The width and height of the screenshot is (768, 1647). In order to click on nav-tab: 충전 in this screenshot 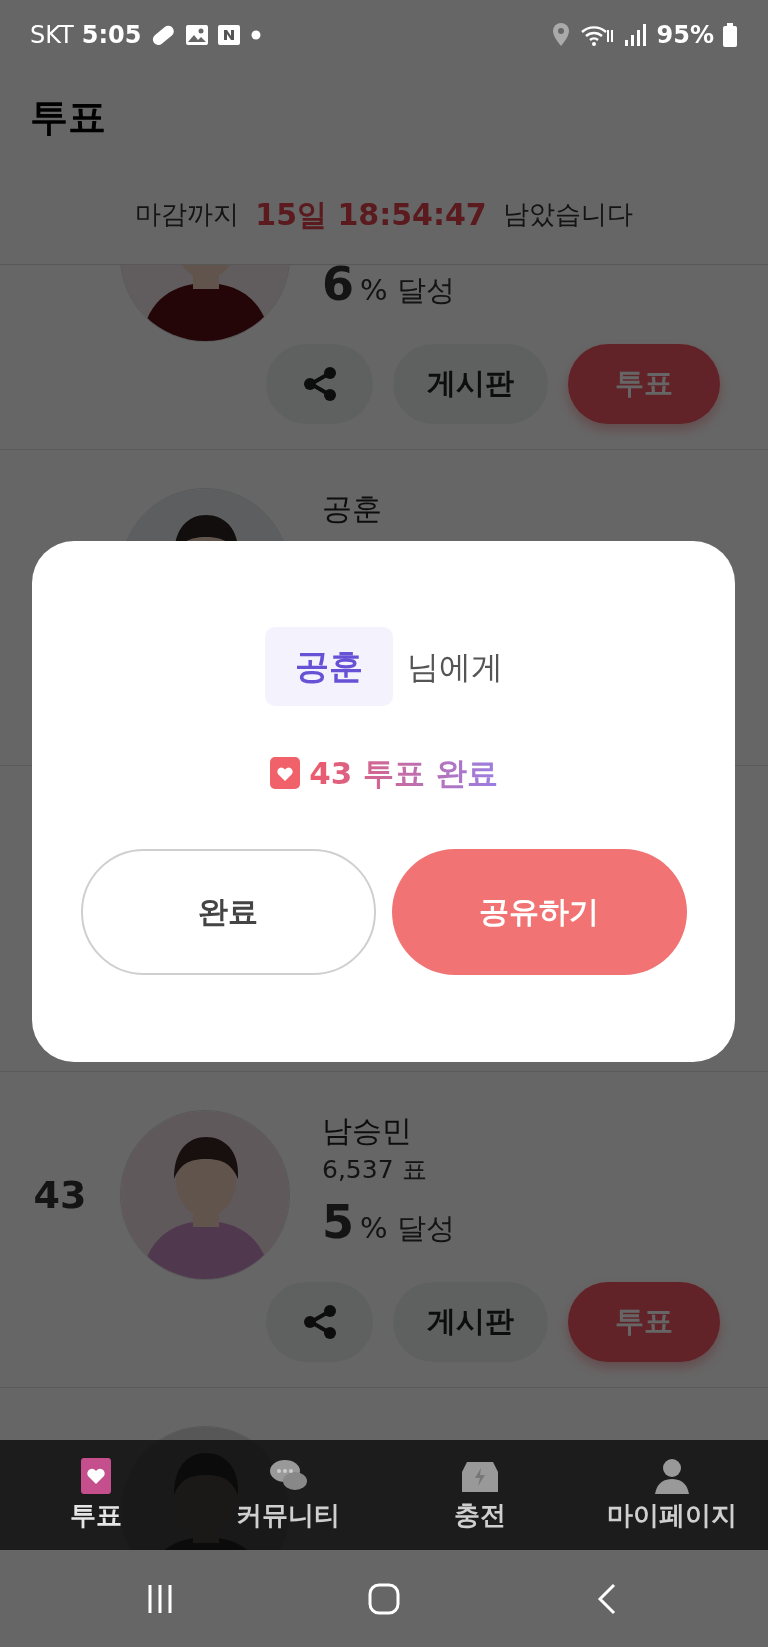, I will do `click(480, 1495)`.